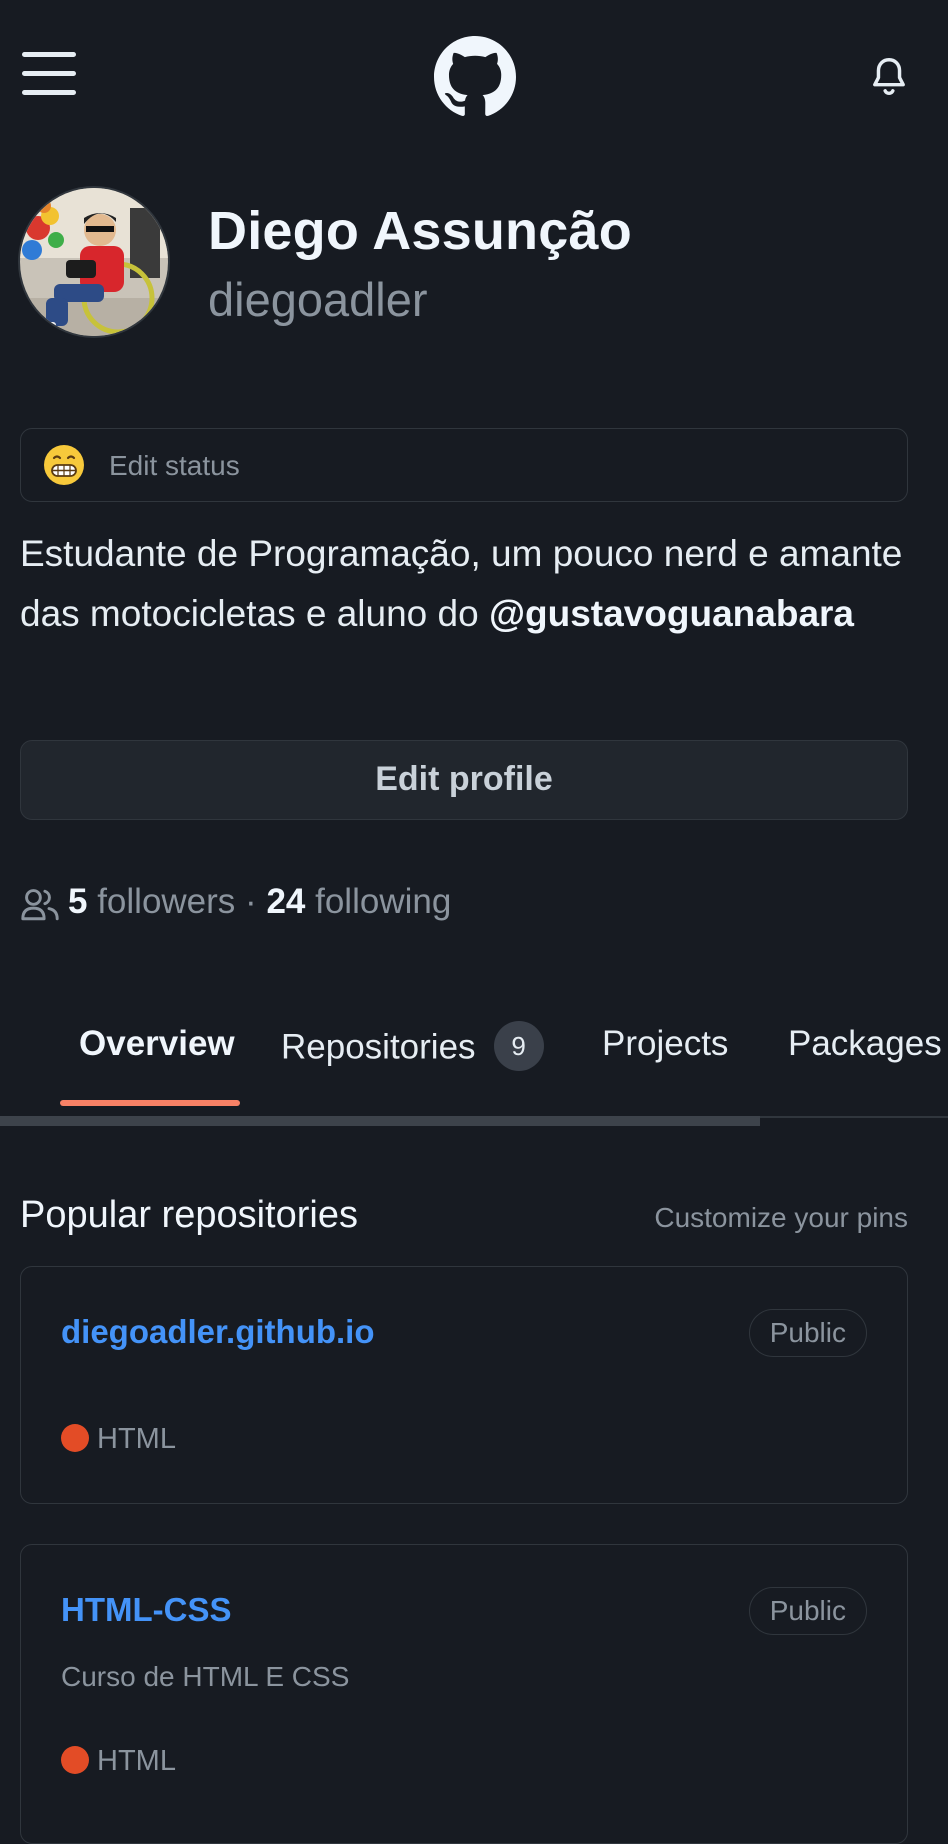  I want to click on status-text: Edit status, so click(174, 465).